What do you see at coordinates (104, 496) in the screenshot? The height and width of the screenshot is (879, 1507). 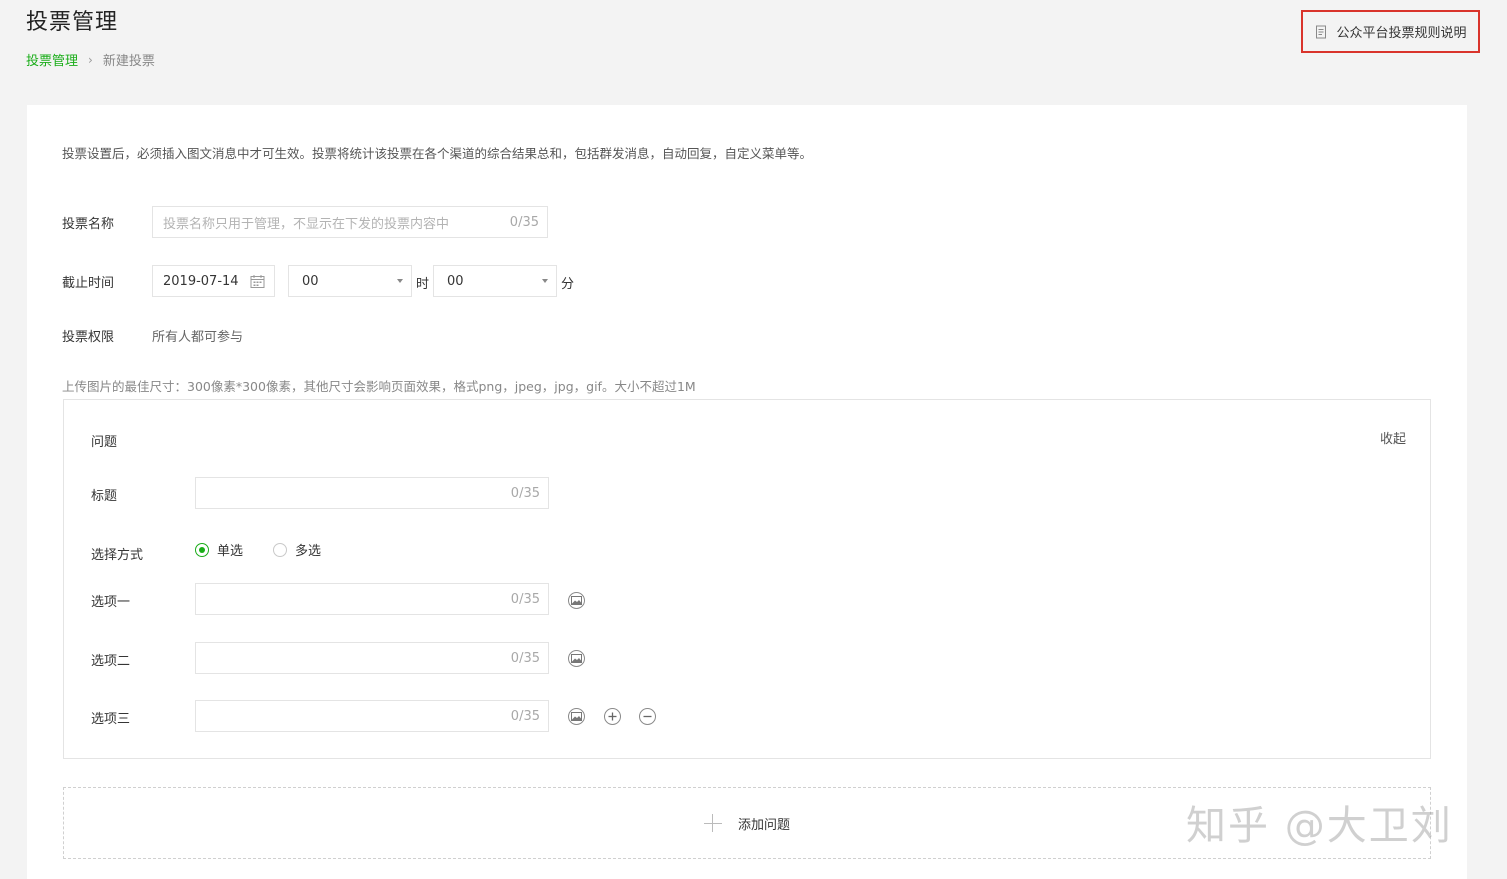 I see `question-title-label: 标题` at bounding box center [104, 496].